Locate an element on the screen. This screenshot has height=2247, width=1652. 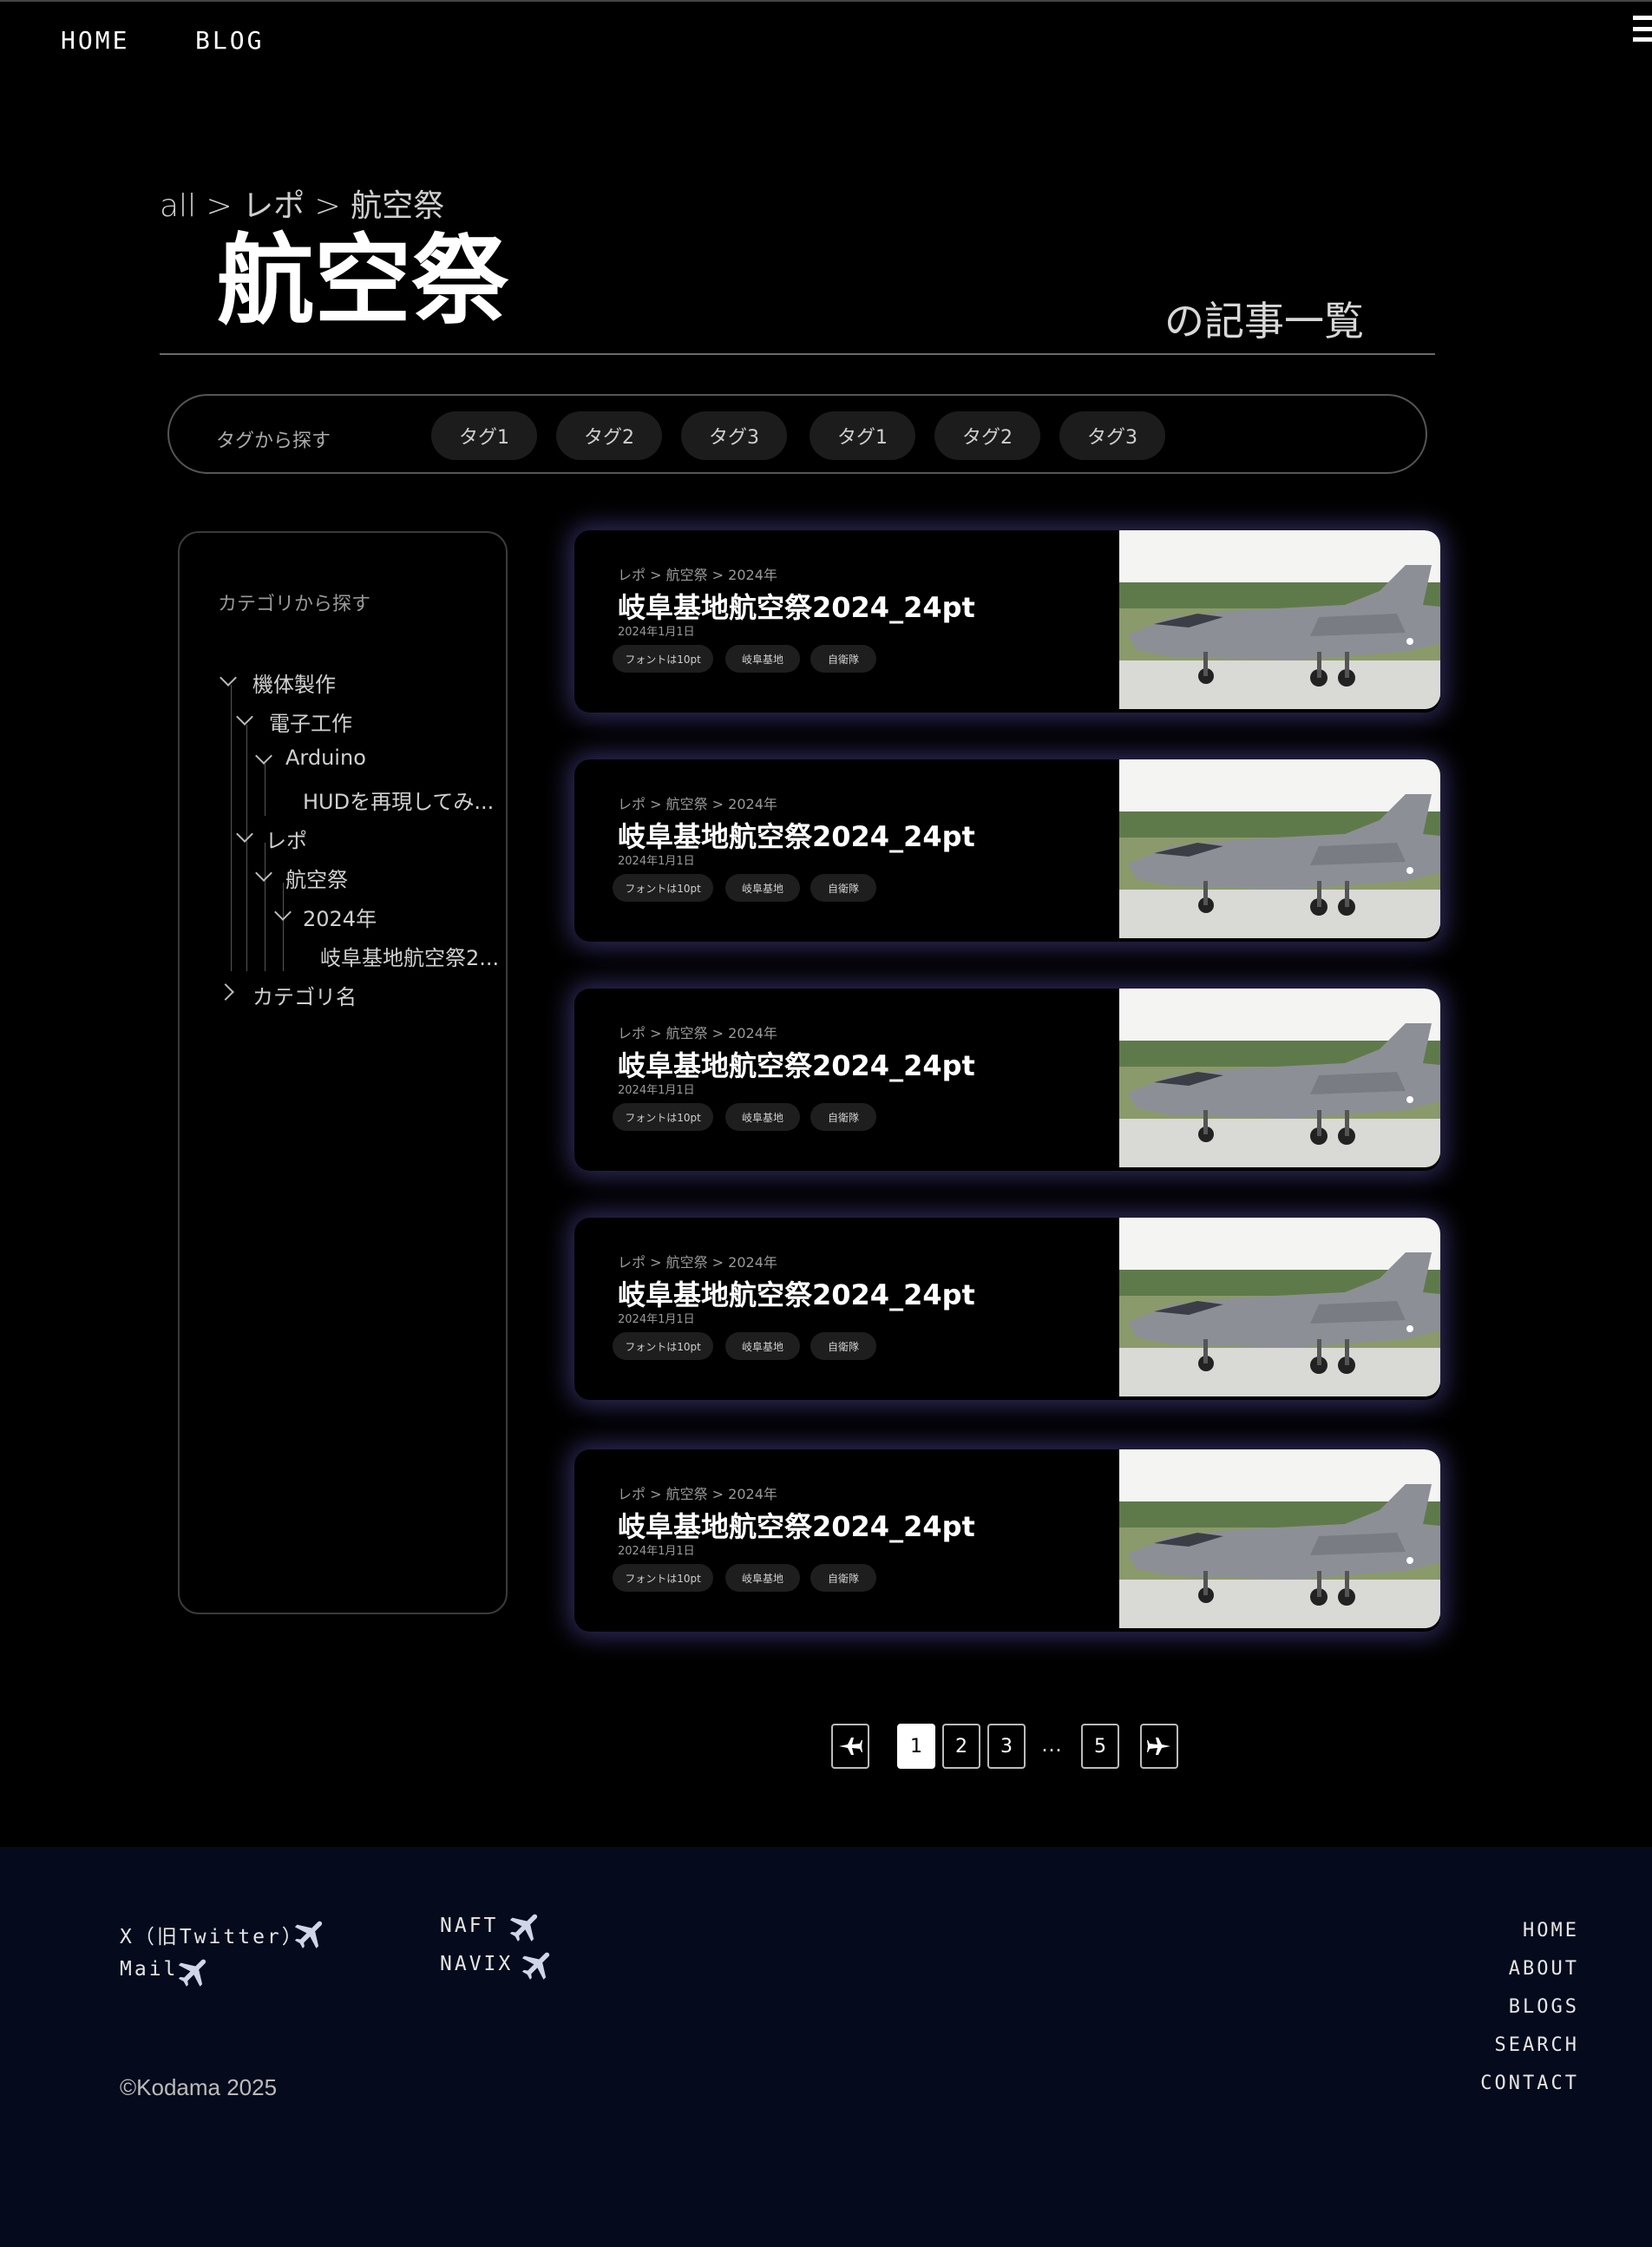
nav-home-link: HOME is located at coordinates (95, 40).